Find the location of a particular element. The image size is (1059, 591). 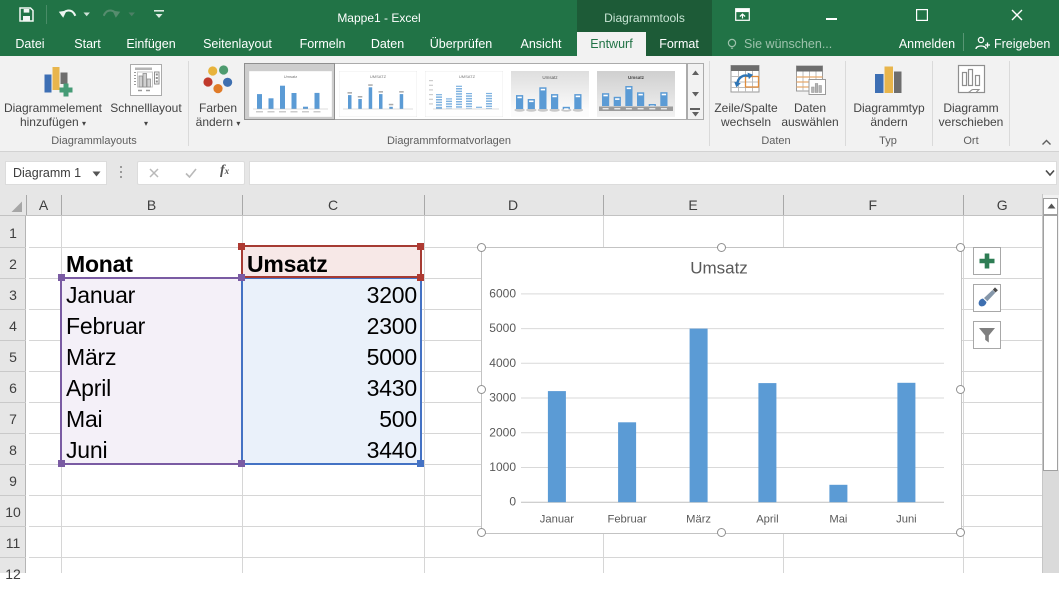

svg-text: März is located at coordinates (698, 519).